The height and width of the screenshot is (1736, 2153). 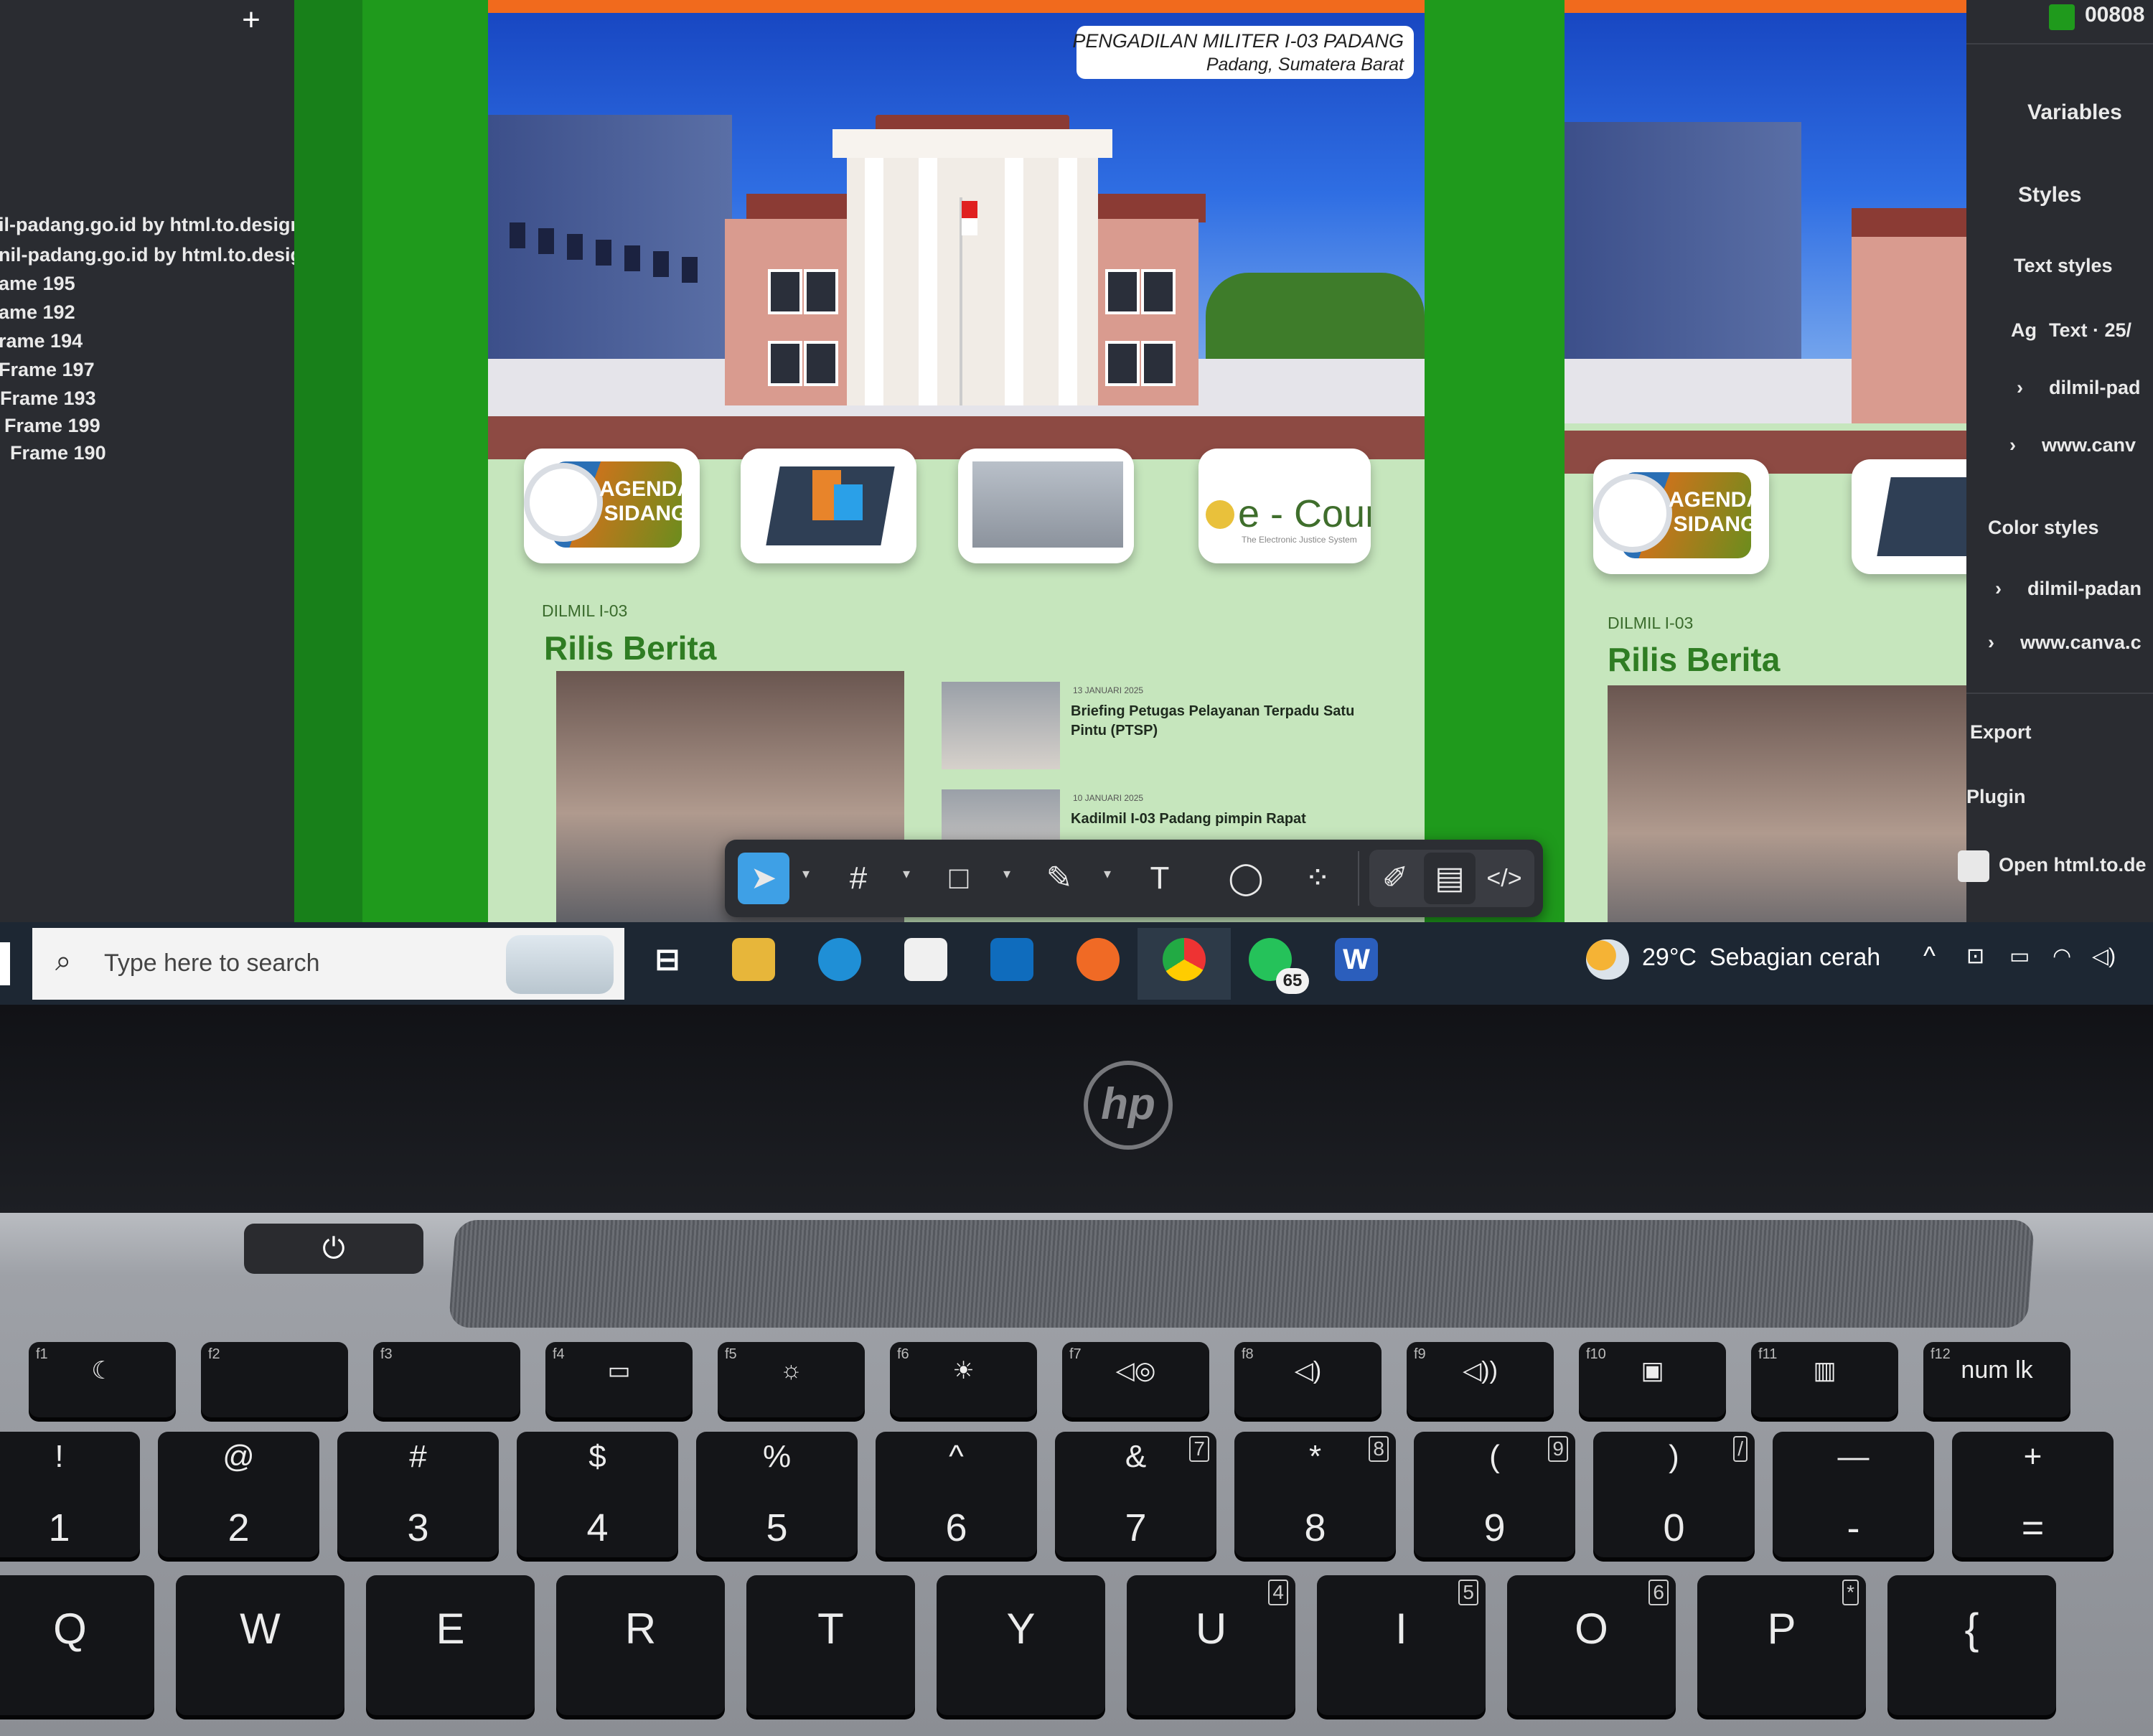 I want to click on export-section: Export, so click(x=2001, y=732).